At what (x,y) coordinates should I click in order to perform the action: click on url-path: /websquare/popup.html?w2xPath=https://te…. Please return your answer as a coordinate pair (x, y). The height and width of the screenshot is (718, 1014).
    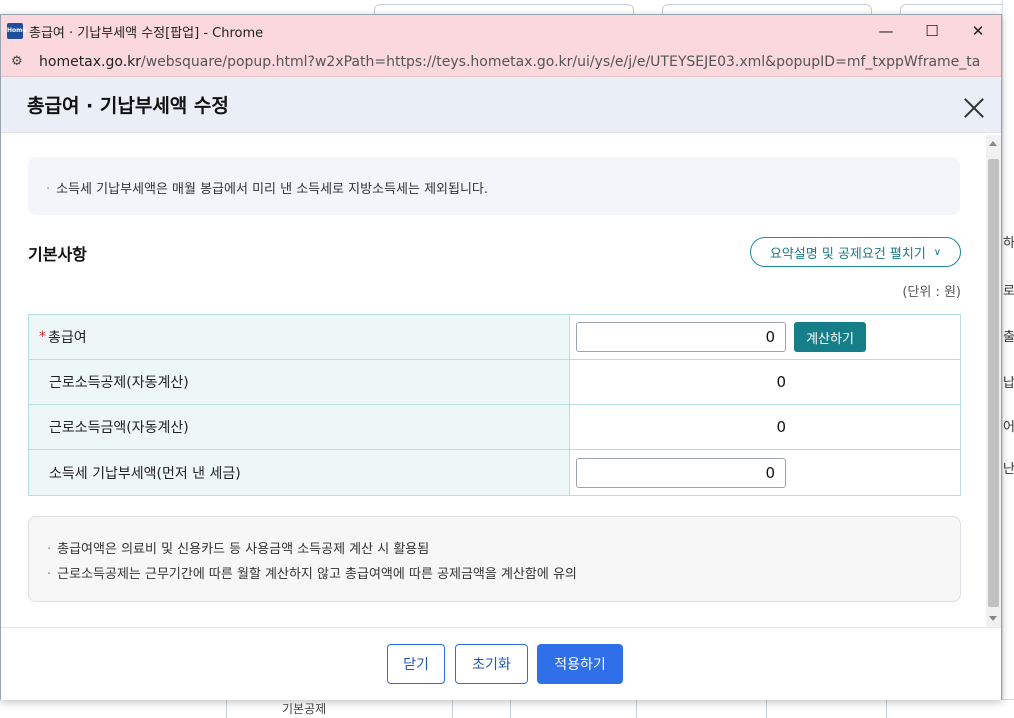
    Looking at the image, I should click on (560, 61).